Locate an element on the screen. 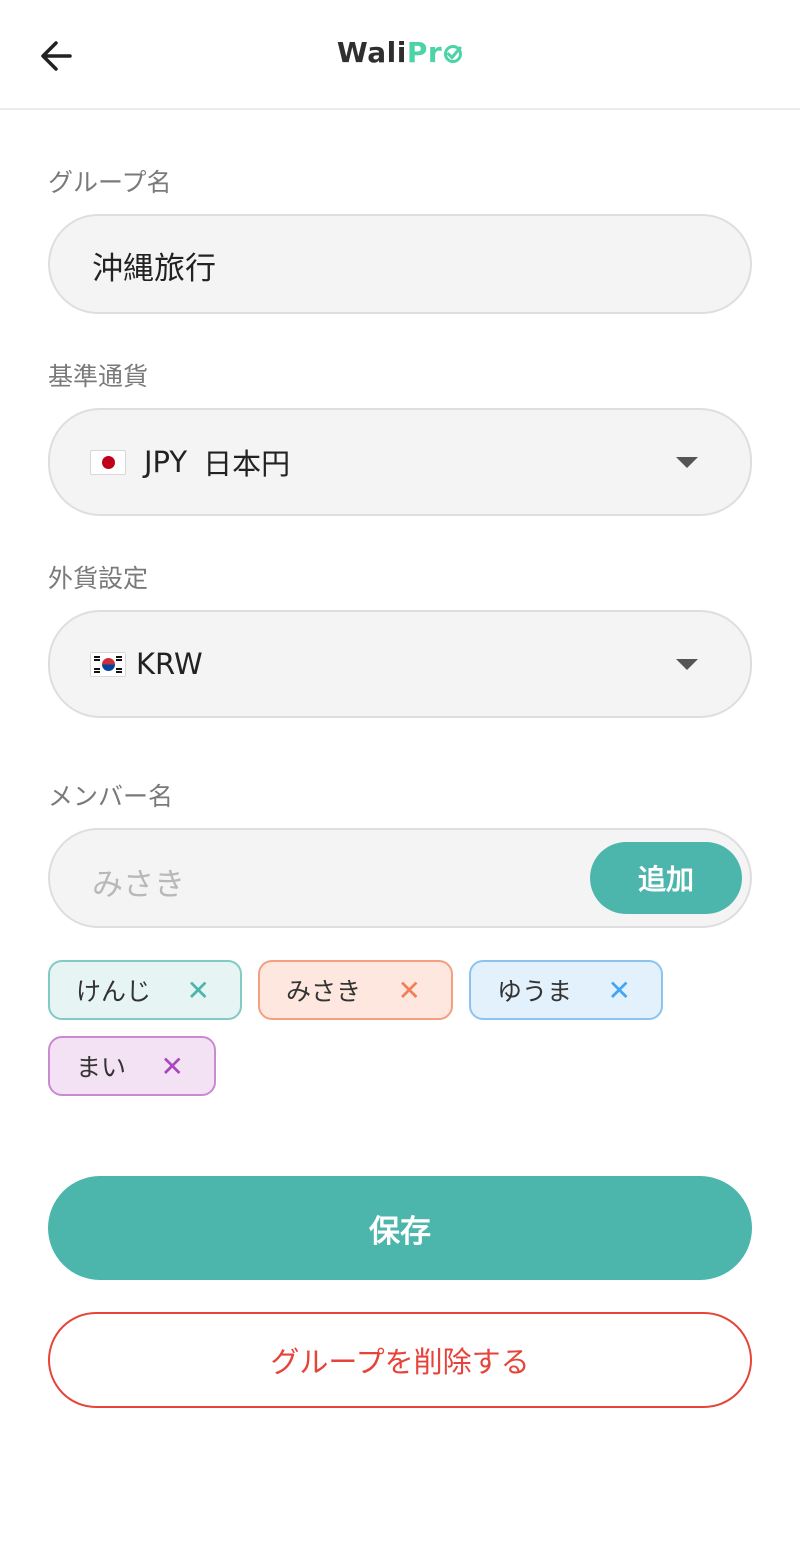 The image size is (800, 1548). app-header: WaliPr is located at coordinates (400, 55).